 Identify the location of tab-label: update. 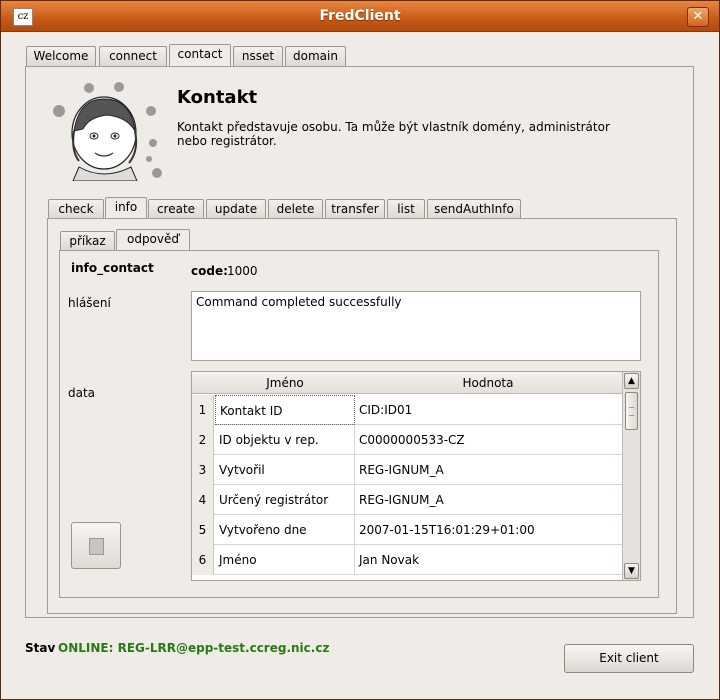
(236, 209).